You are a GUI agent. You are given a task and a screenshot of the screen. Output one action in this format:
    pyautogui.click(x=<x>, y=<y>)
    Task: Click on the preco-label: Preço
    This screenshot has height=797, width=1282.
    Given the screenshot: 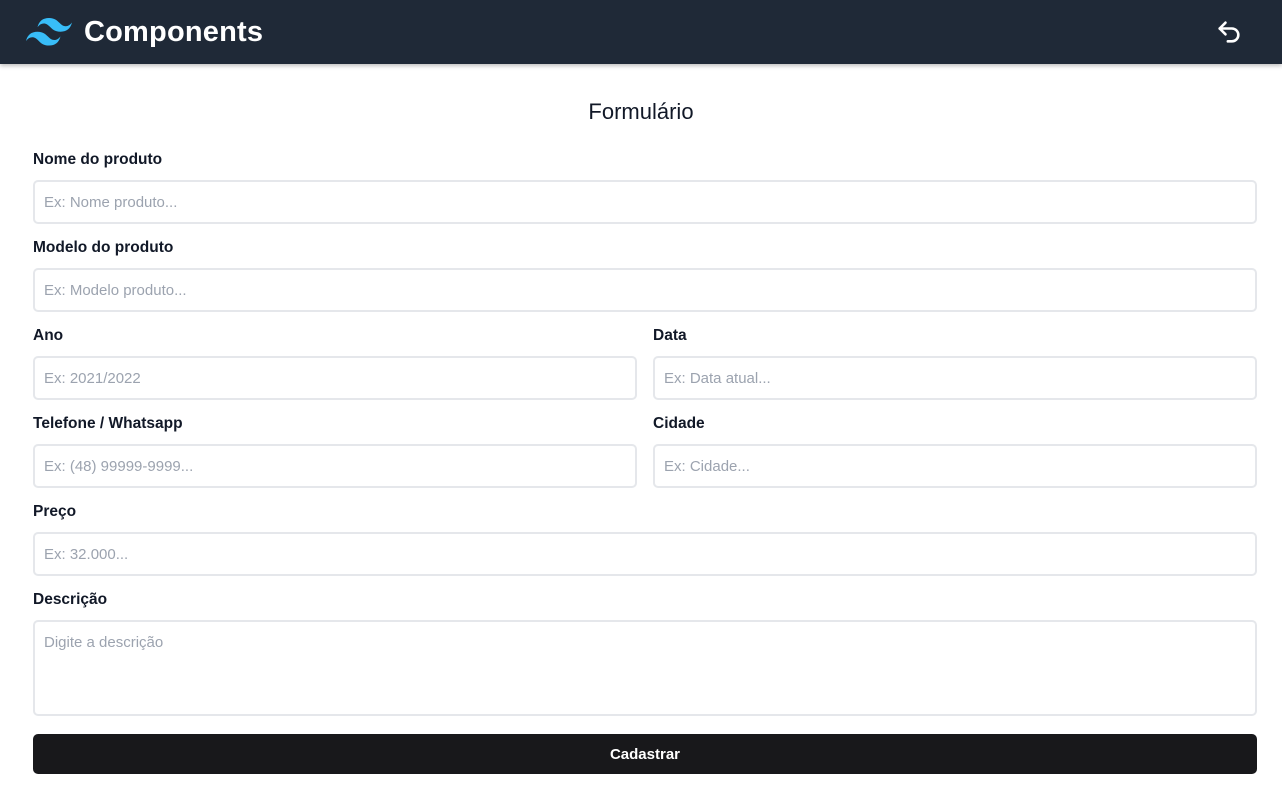 What is the action you would take?
    pyautogui.click(x=55, y=511)
    